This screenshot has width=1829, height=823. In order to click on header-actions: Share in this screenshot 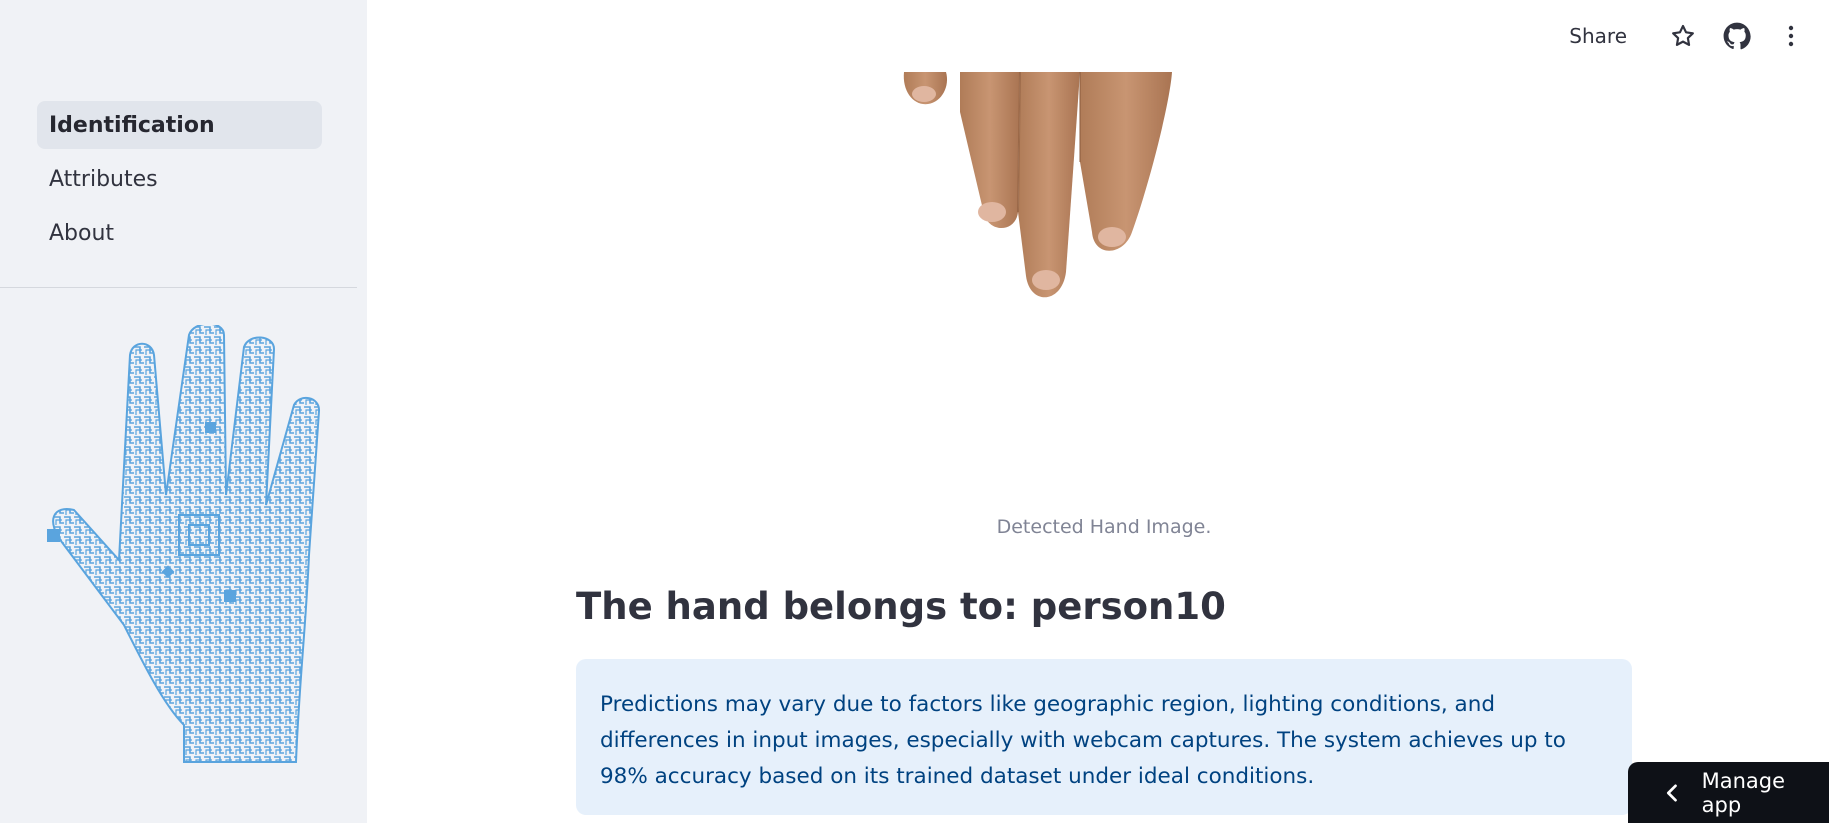, I will do `click(1685, 36)`.